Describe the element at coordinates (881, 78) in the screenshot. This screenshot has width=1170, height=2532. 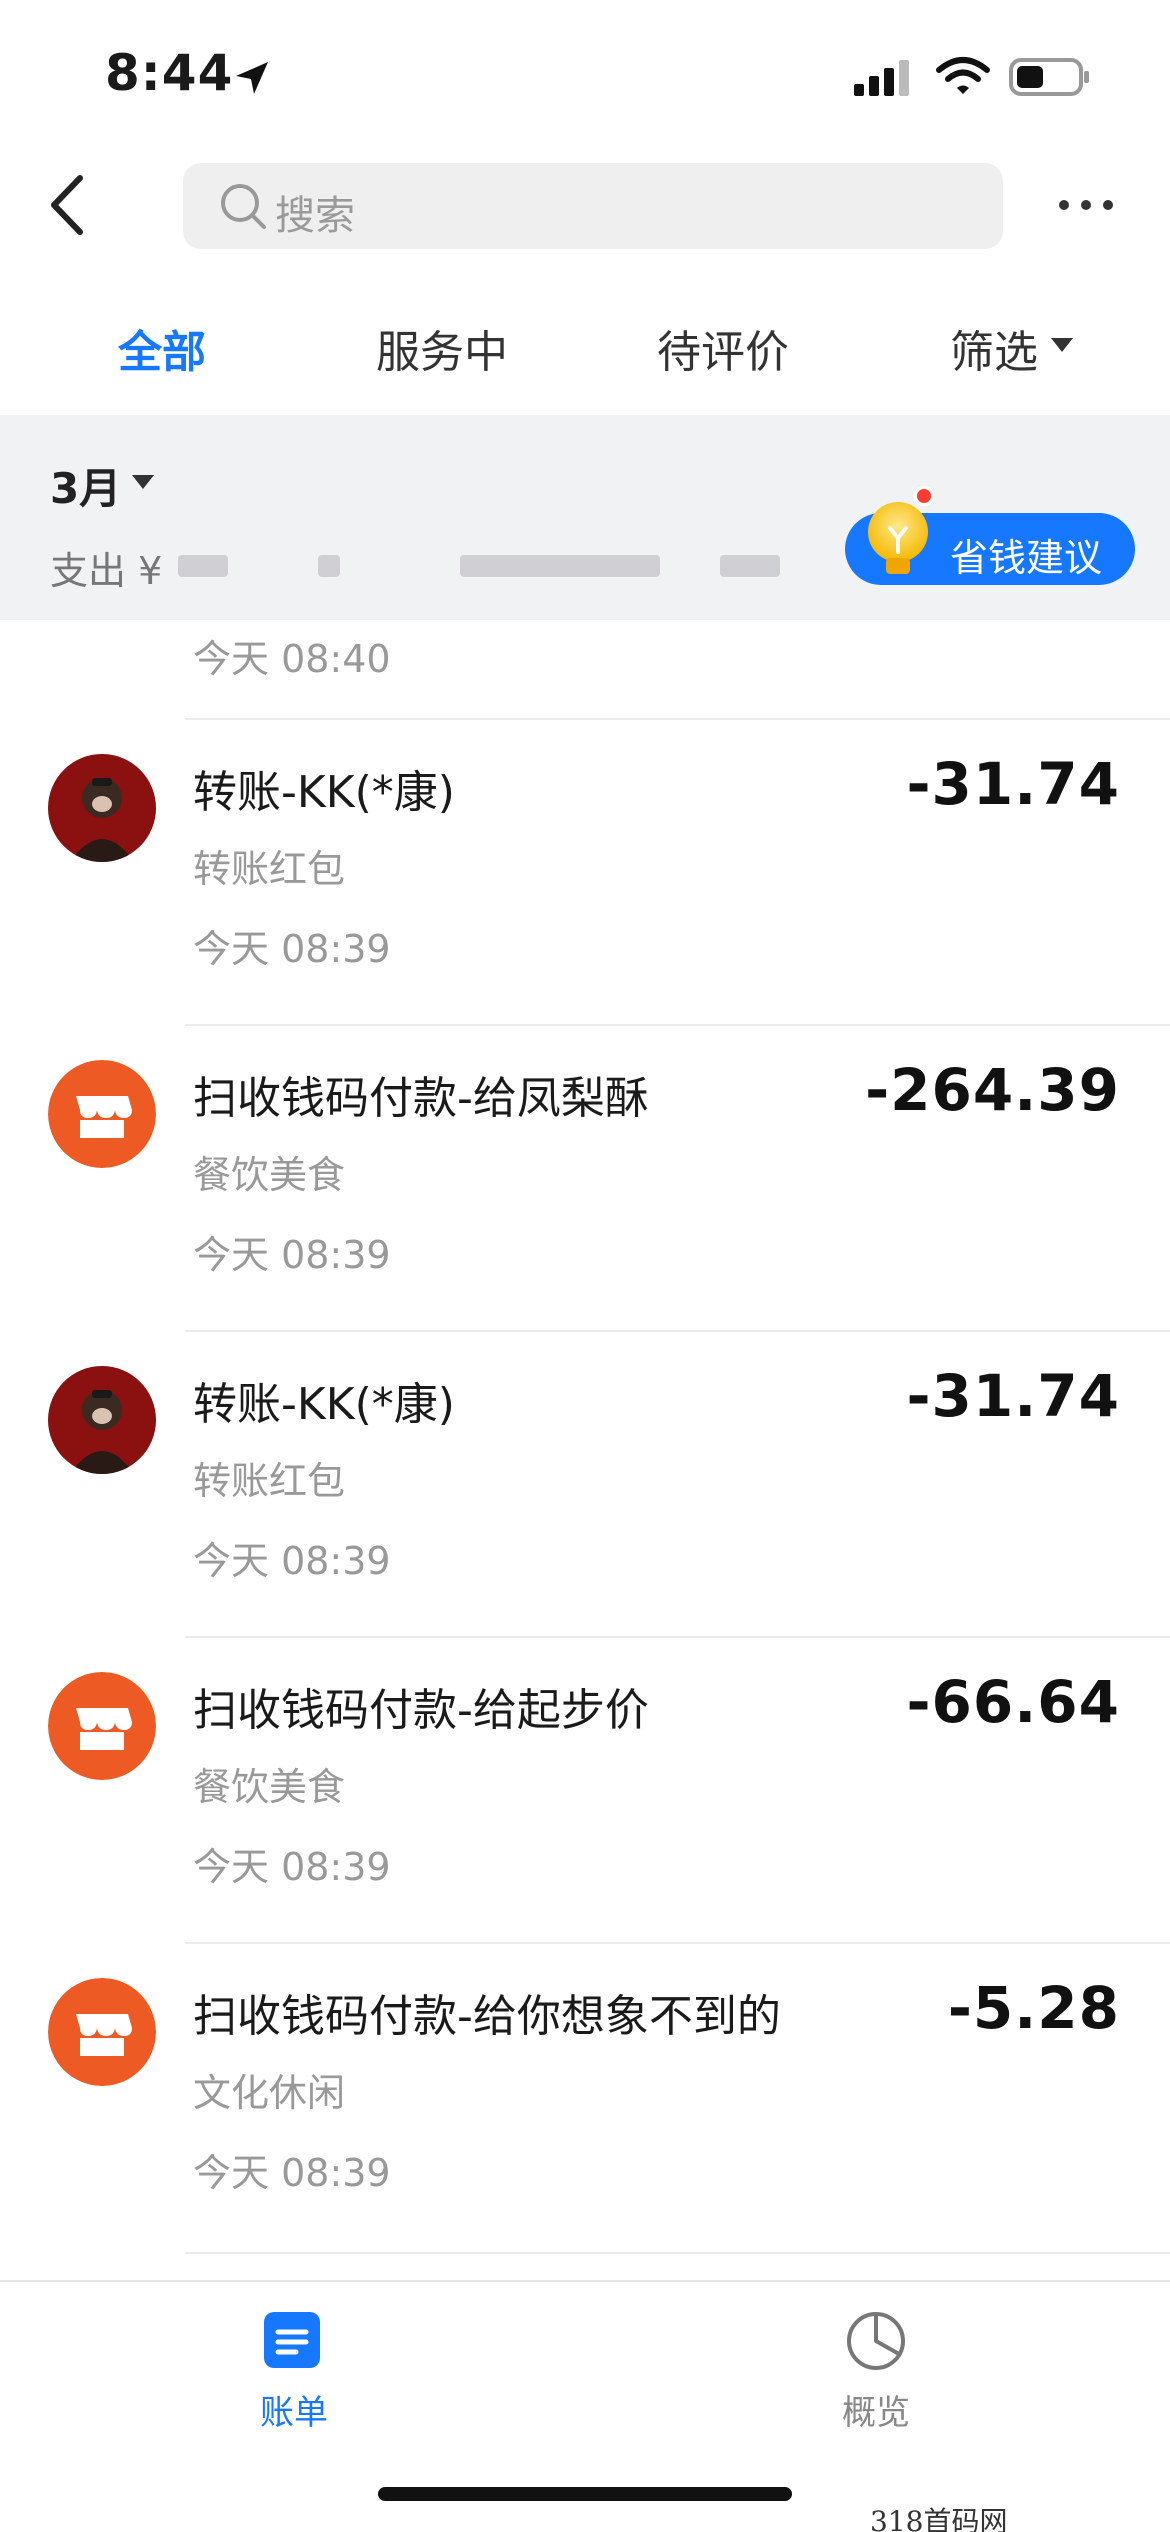
I see `cellular-signal-icon` at that location.